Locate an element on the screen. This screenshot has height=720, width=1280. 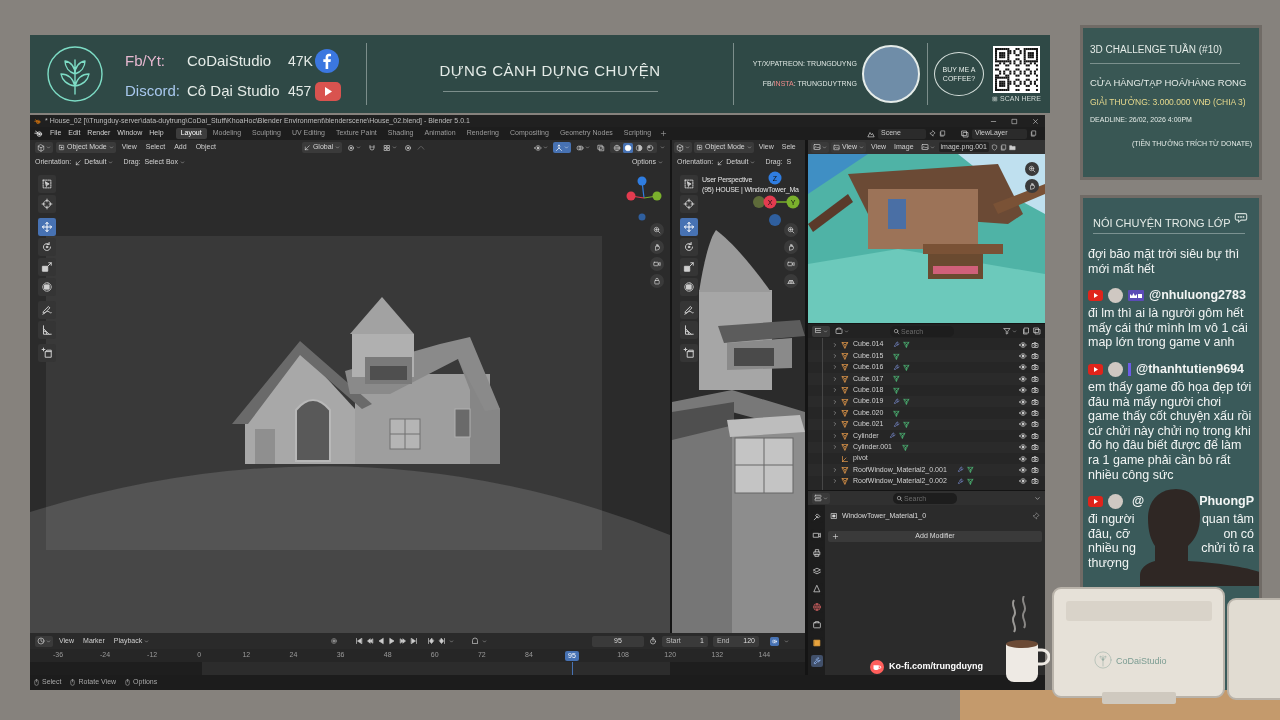
visibility-button is located at coordinates (541, 147).